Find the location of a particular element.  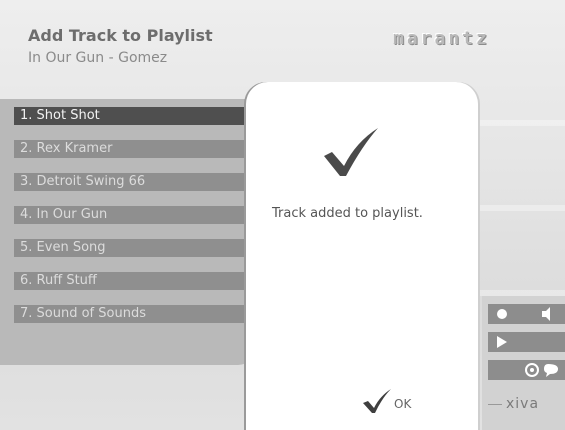

track-item: 6. Ruff Stuff is located at coordinates (130, 281).